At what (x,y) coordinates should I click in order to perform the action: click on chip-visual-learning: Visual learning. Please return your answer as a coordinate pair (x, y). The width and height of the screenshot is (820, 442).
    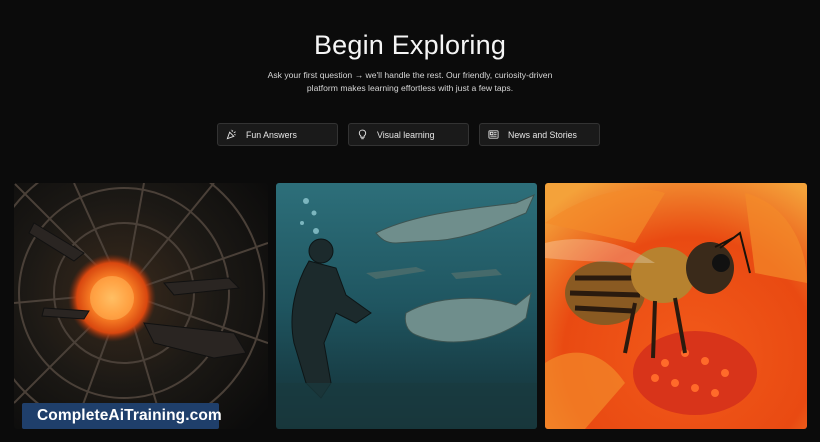
    Looking at the image, I should click on (408, 134).